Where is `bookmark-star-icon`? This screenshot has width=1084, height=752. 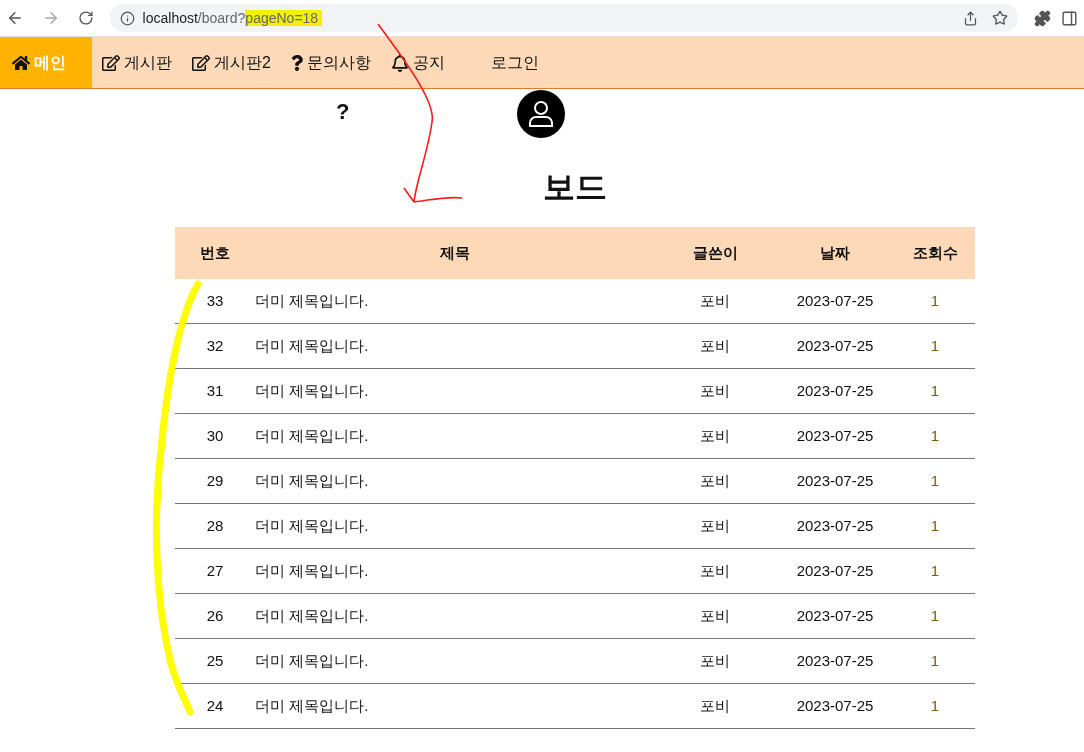 bookmark-star-icon is located at coordinates (1000, 18).